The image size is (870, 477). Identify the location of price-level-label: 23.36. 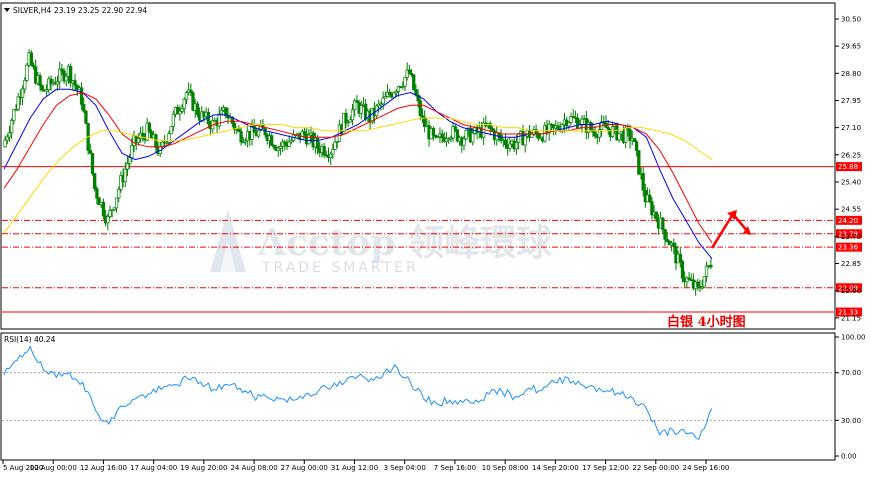
(848, 248).